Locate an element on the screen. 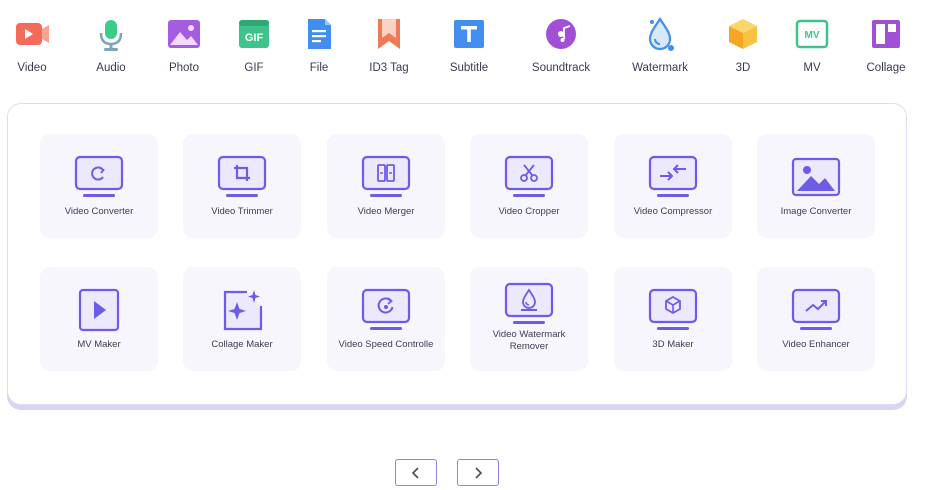 The width and height of the screenshot is (936, 490). nav-soundtrack: Soundtrack is located at coordinates (561, 44).